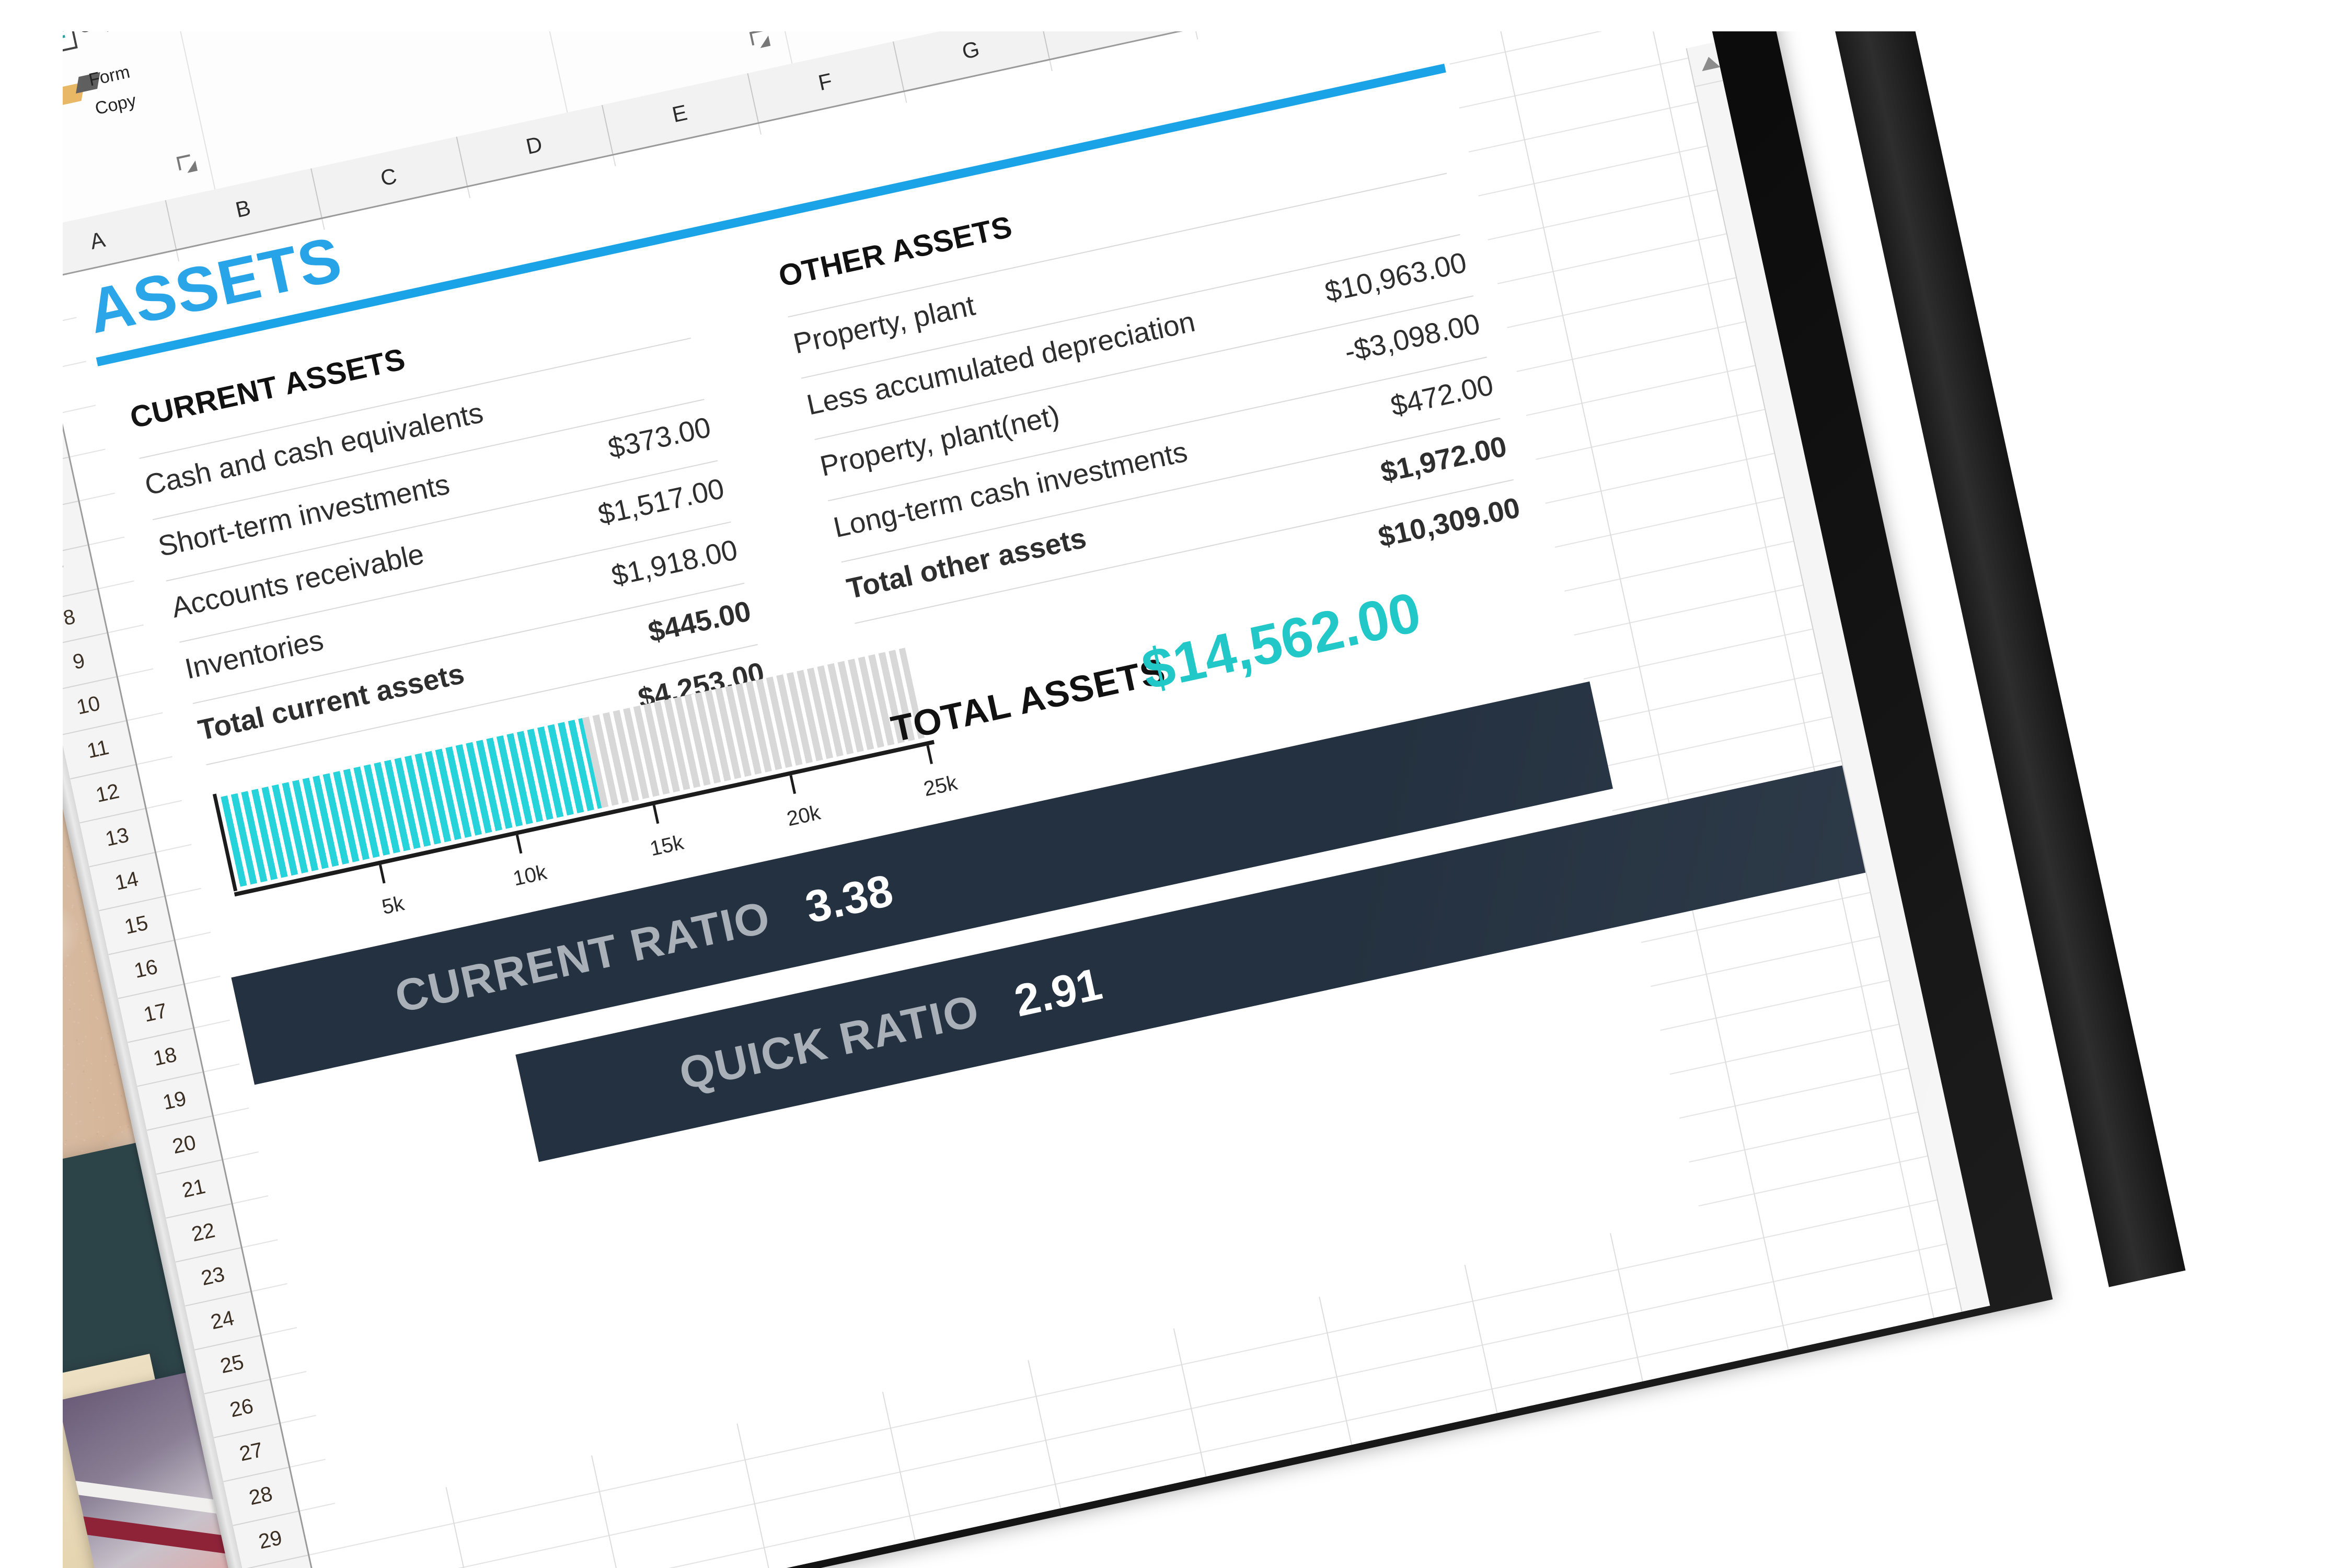 The image size is (2352, 1568). What do you see at coordinates (115, 104) in the screenshot?
I see `format-painter-label-line2: Copy` at bounding box center [115, 104].